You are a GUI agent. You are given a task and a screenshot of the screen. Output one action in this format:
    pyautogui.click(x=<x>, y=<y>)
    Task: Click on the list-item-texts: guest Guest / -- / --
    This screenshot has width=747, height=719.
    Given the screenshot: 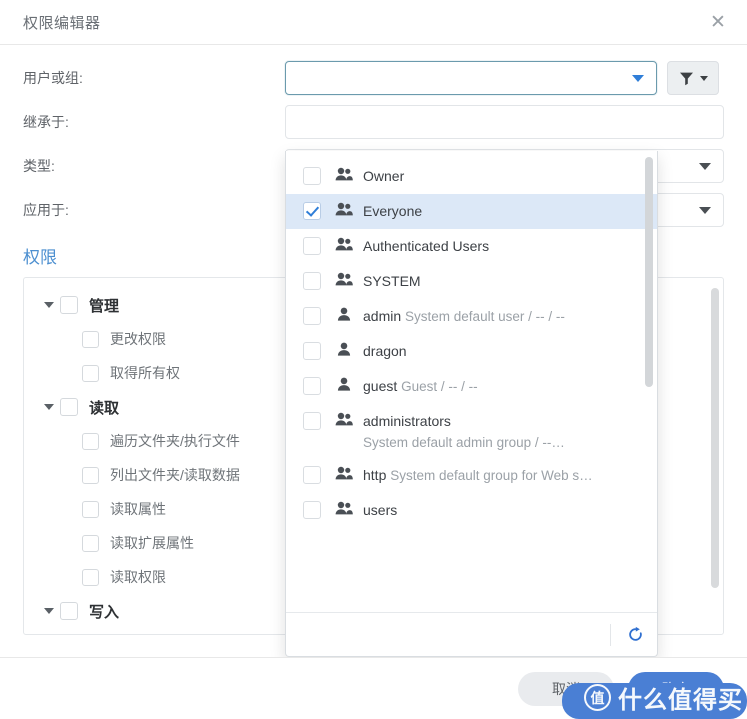 What is the action you would take?
    pyautogui.click(x=505, y=385)
    